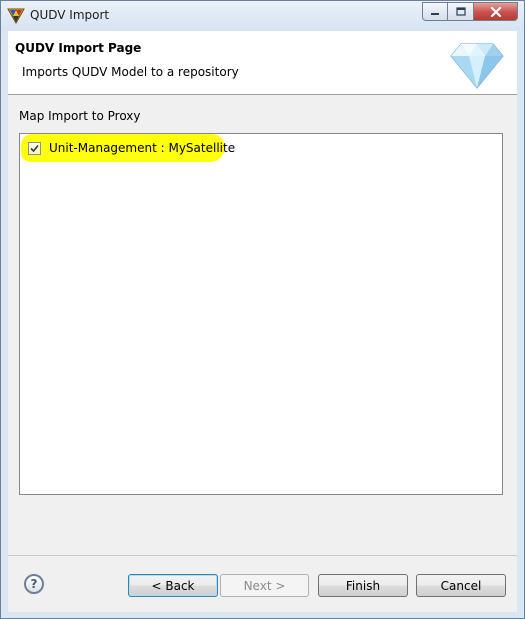  Describe the element at coordinates (262, 16) in the screenshot. I see `title-bar: QUDV Import` at that location.